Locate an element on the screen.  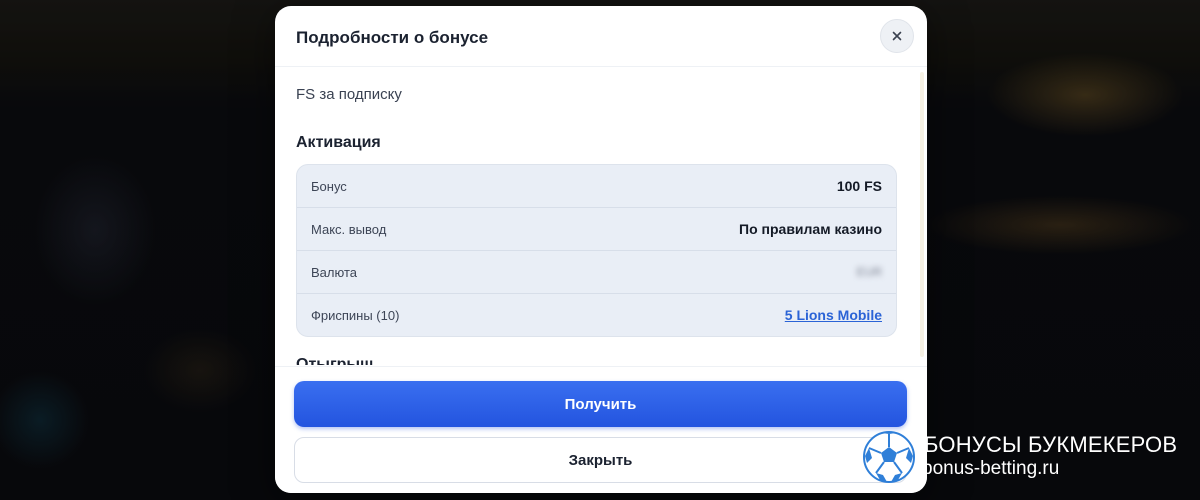
game-link: 5 Lions Mobile is located at coordinates (833, 315).